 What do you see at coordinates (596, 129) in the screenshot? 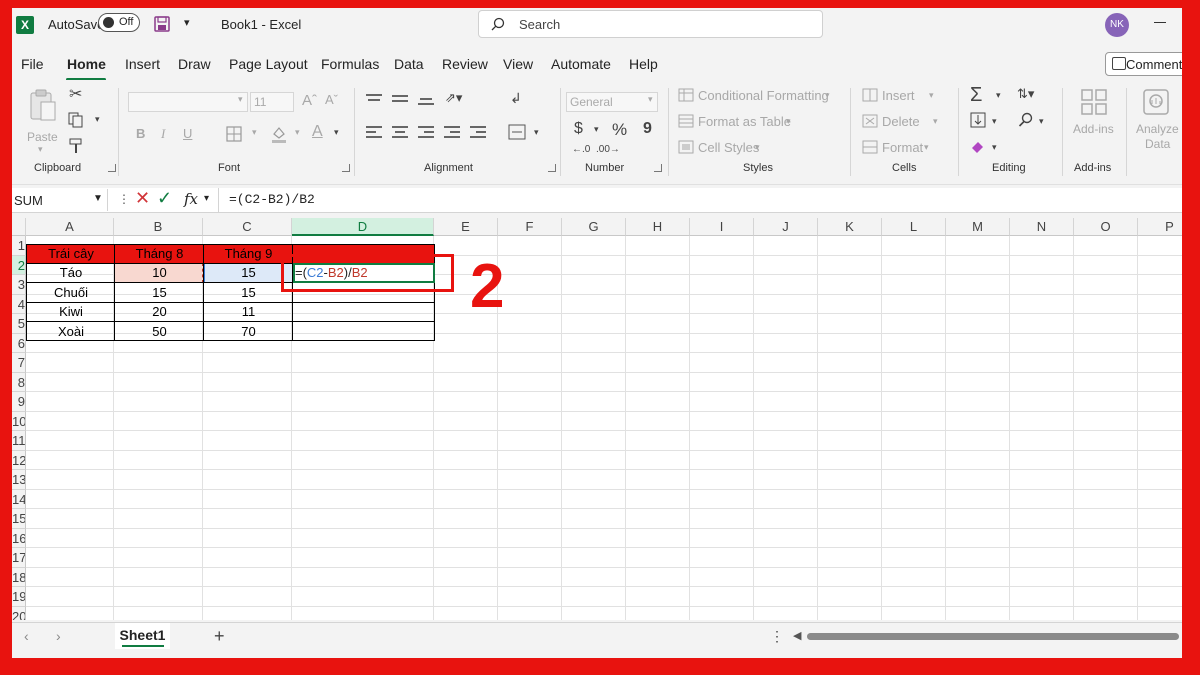
I see `currency-dropdown-icon: ▾` at bounding box center [596, 129].